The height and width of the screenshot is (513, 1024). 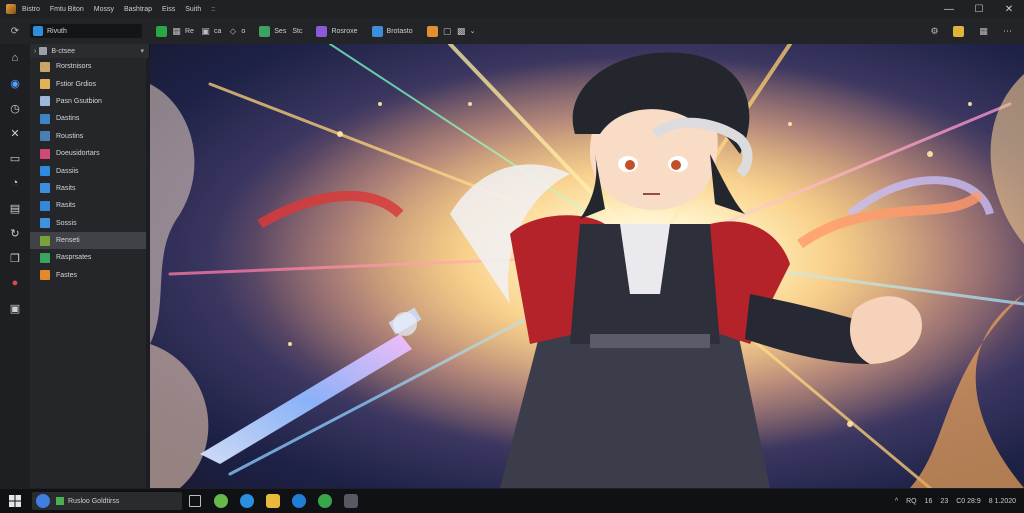 I want to click on menu-item: ::, so click(x=213, y=9).